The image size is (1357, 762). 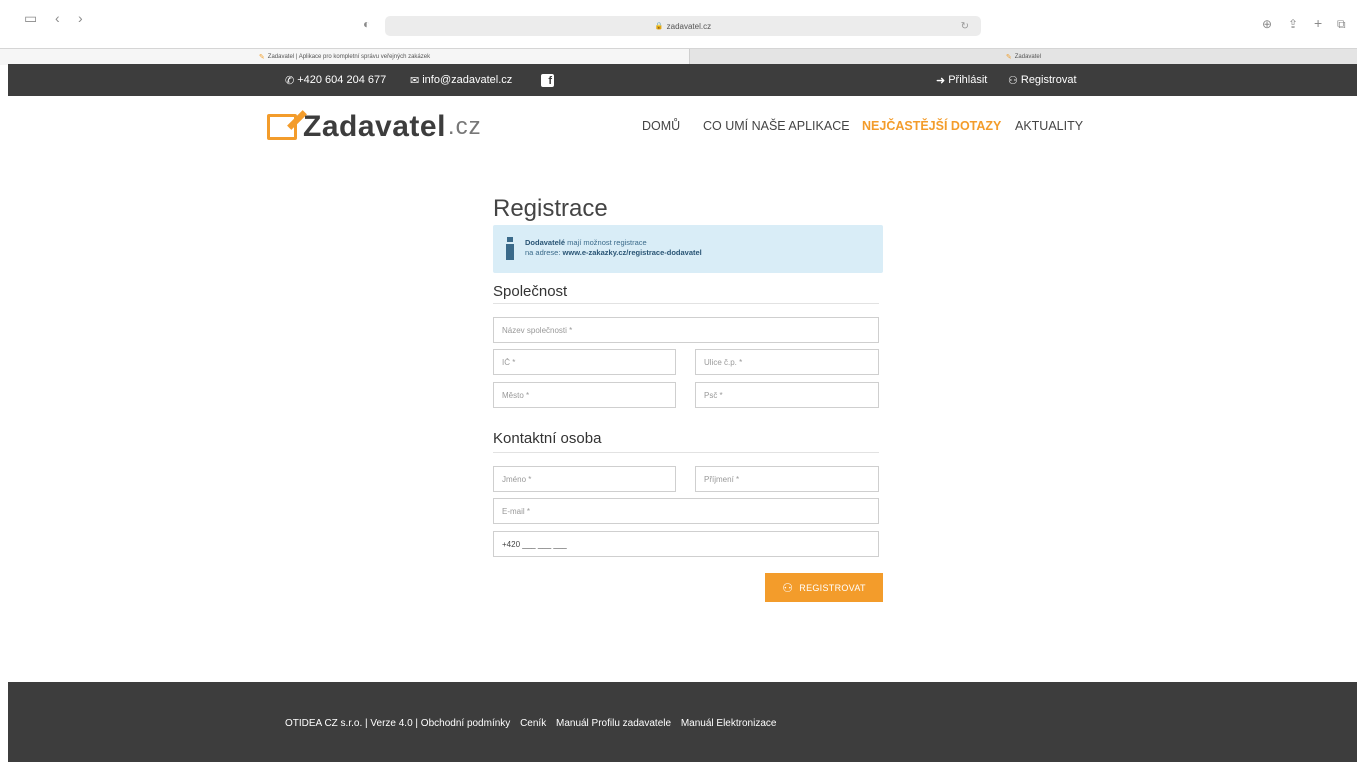 I want to click on footer-pricing-link: Ceník, so click(x=533, y=723).